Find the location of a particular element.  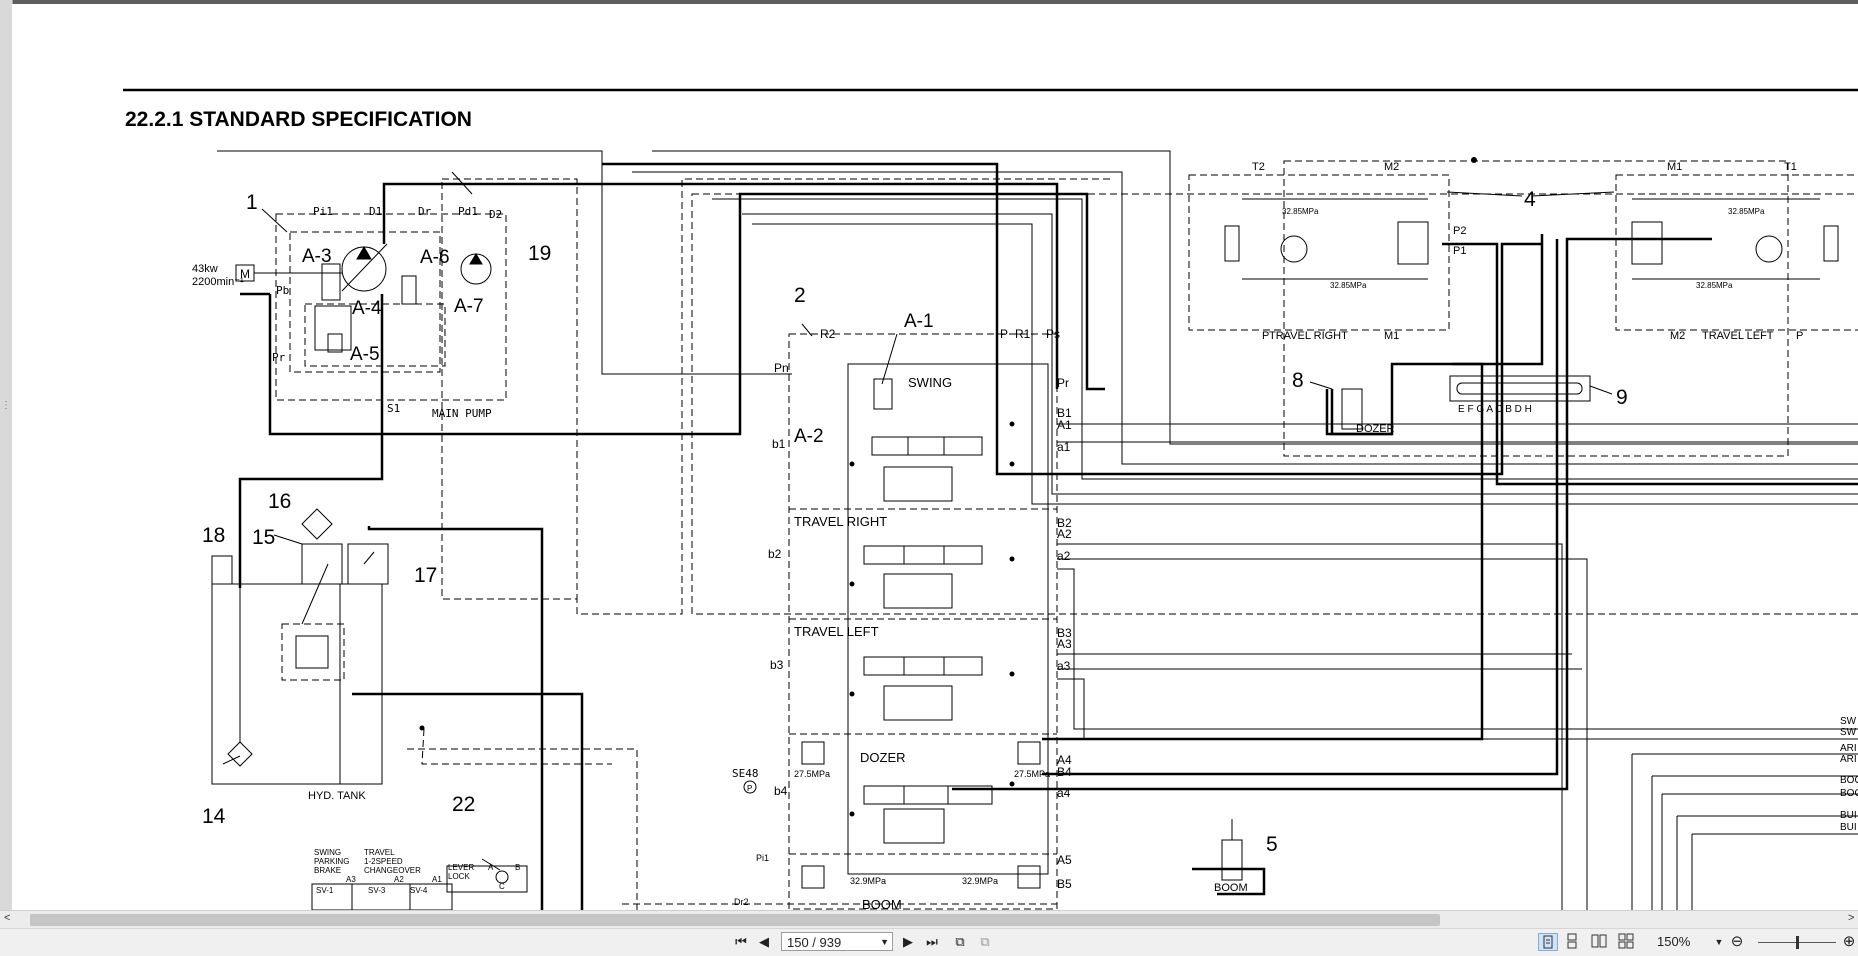

section-swing: SWING is located at coordinates (930, 382).